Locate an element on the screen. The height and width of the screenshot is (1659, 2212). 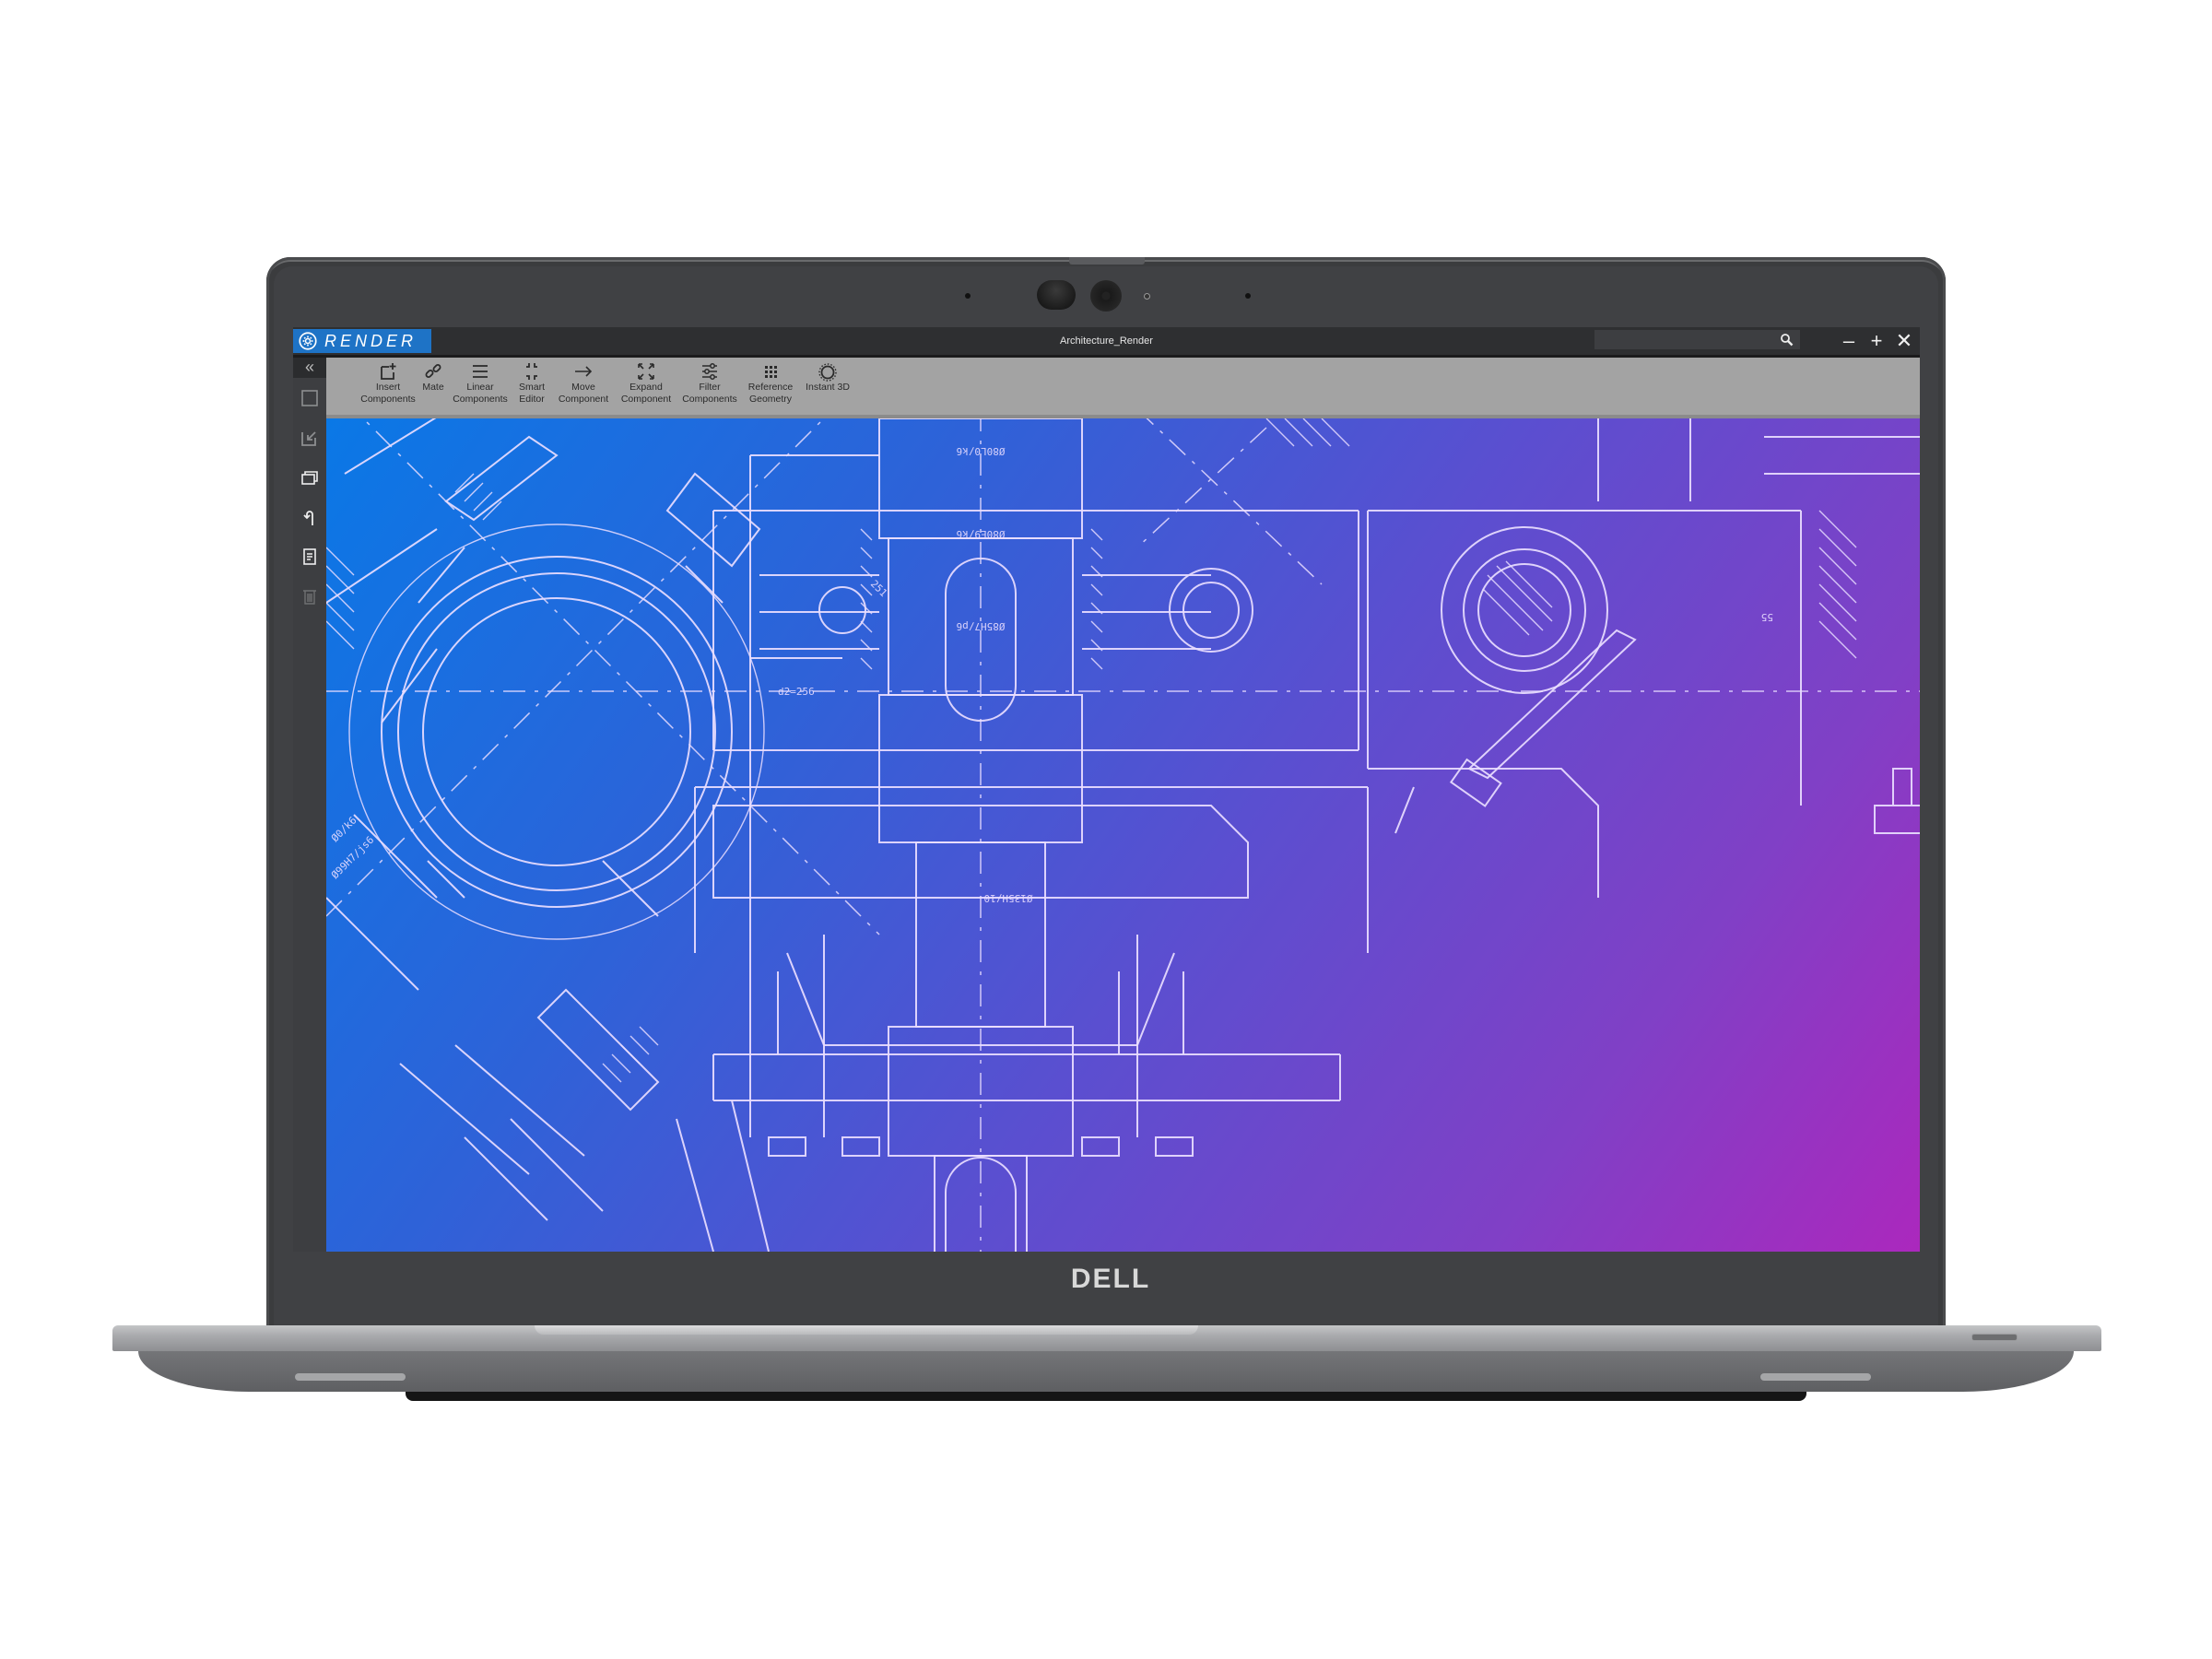
maximize-button: + is located at coordinates (1876, 341).